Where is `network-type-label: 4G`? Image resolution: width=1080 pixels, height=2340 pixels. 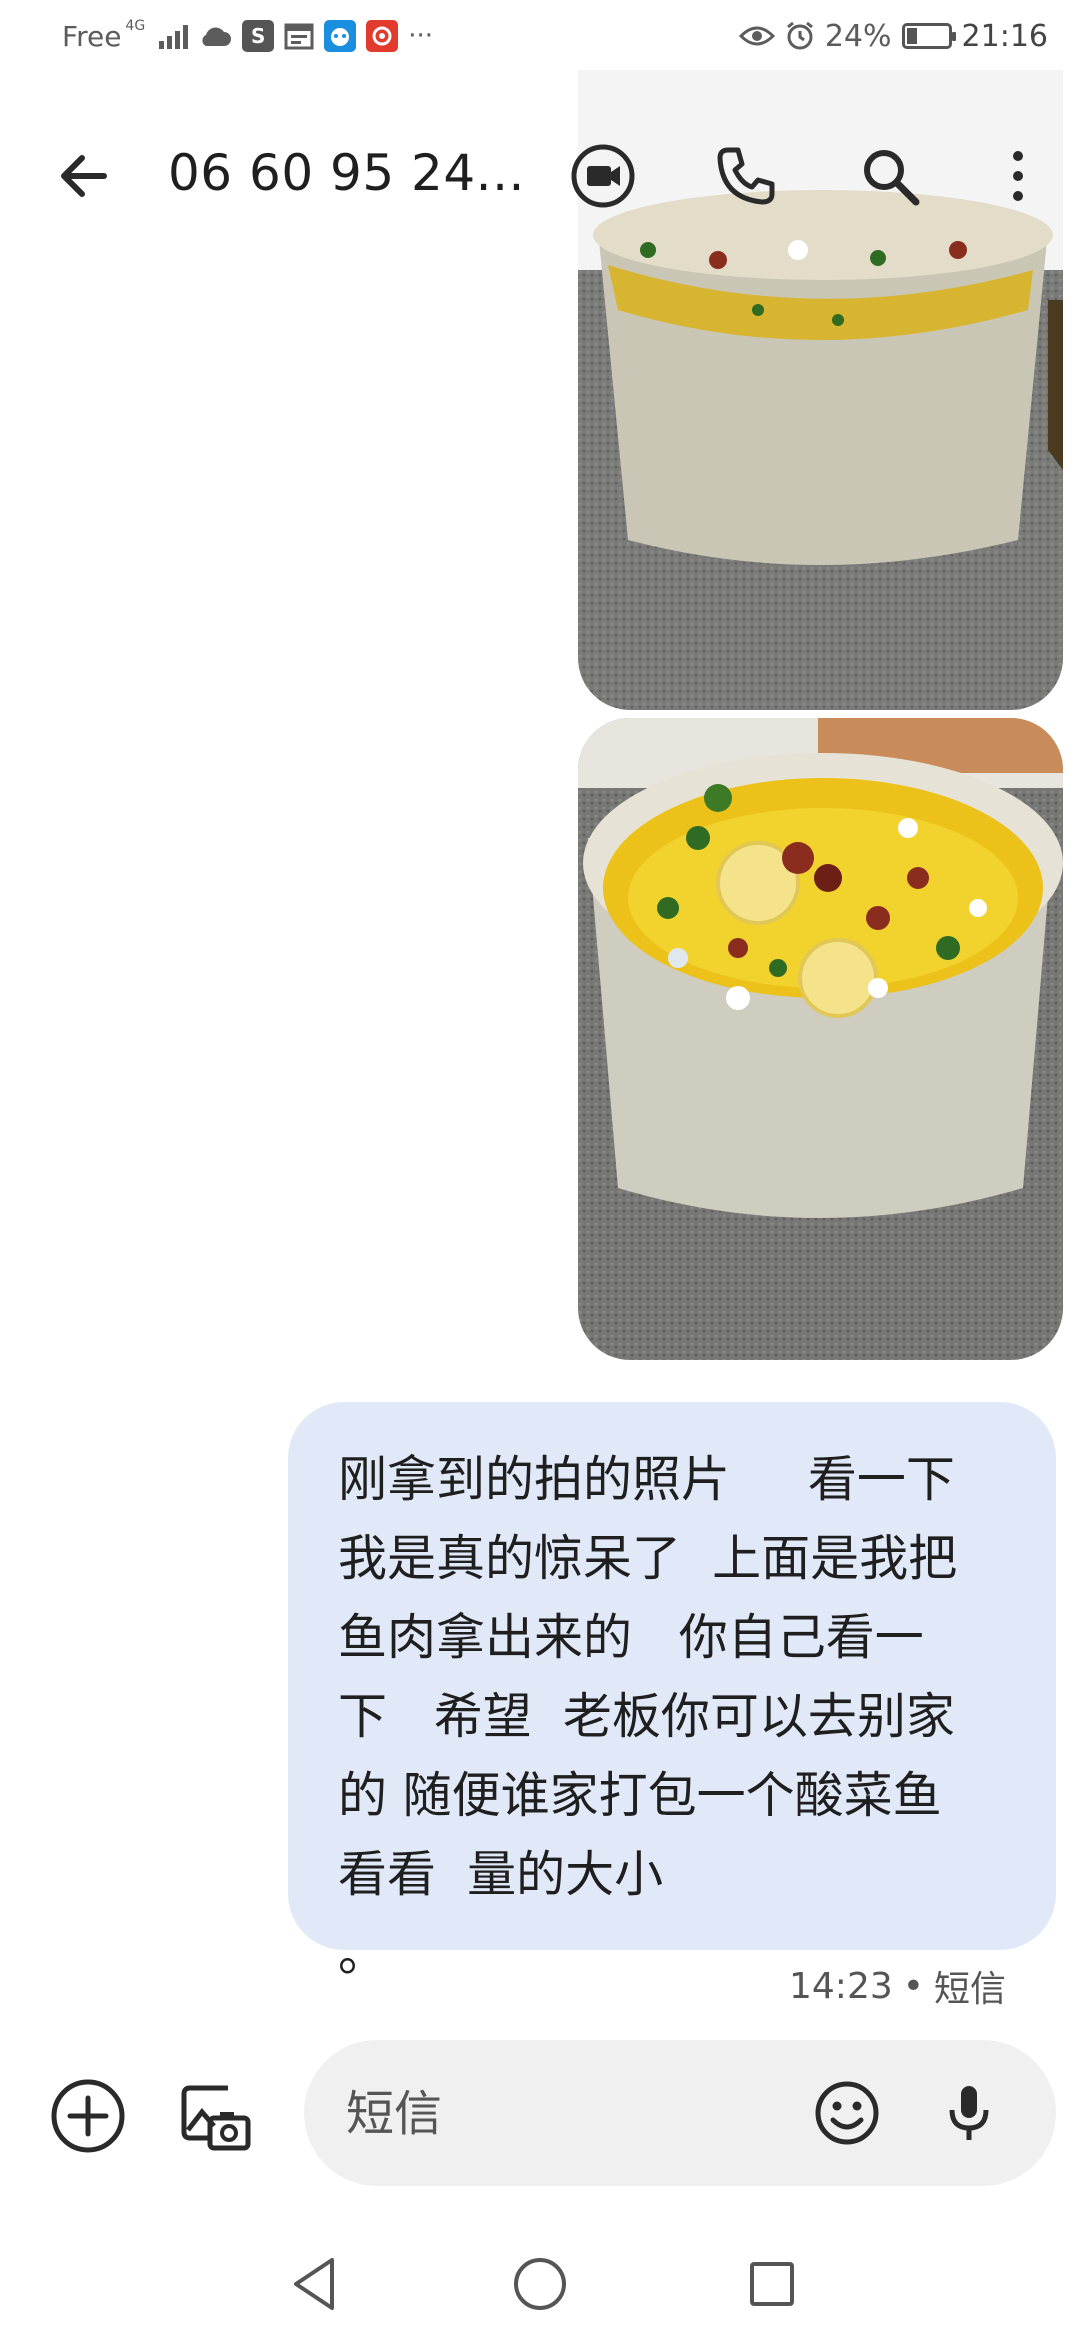 network-type-label: 4G is located at coordinates (135, 26).